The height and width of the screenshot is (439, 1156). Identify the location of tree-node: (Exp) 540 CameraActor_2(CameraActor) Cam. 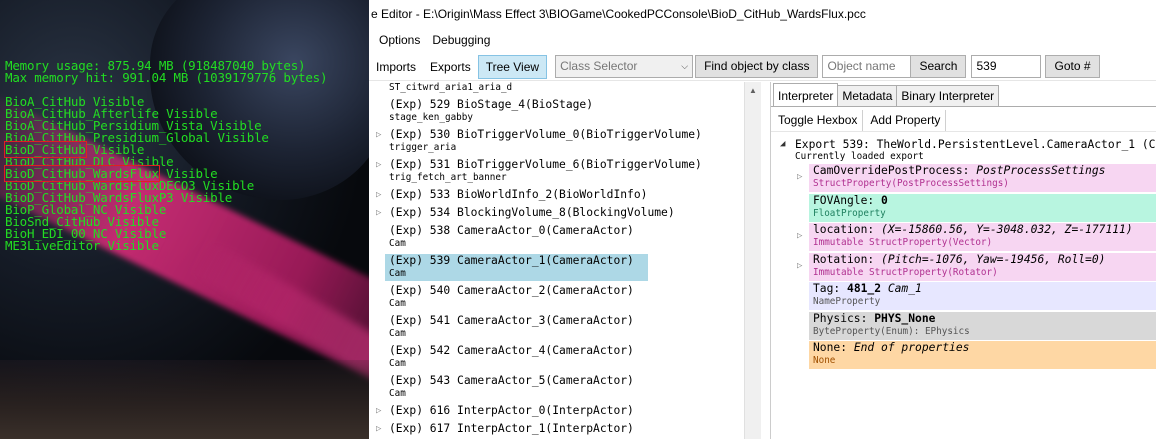
(556, 299).